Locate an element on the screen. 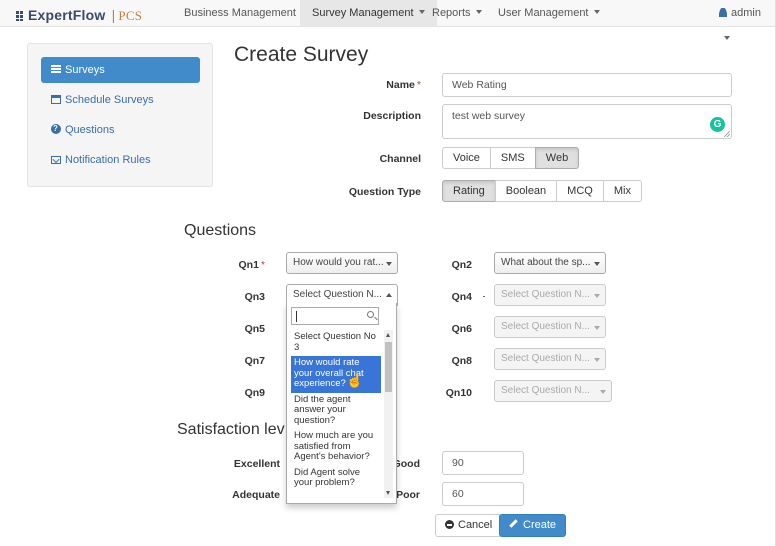 The width and height of the screenshot is (776, 546). channel-button-group: Voice SMS Web is located at coordinates (511, 158).